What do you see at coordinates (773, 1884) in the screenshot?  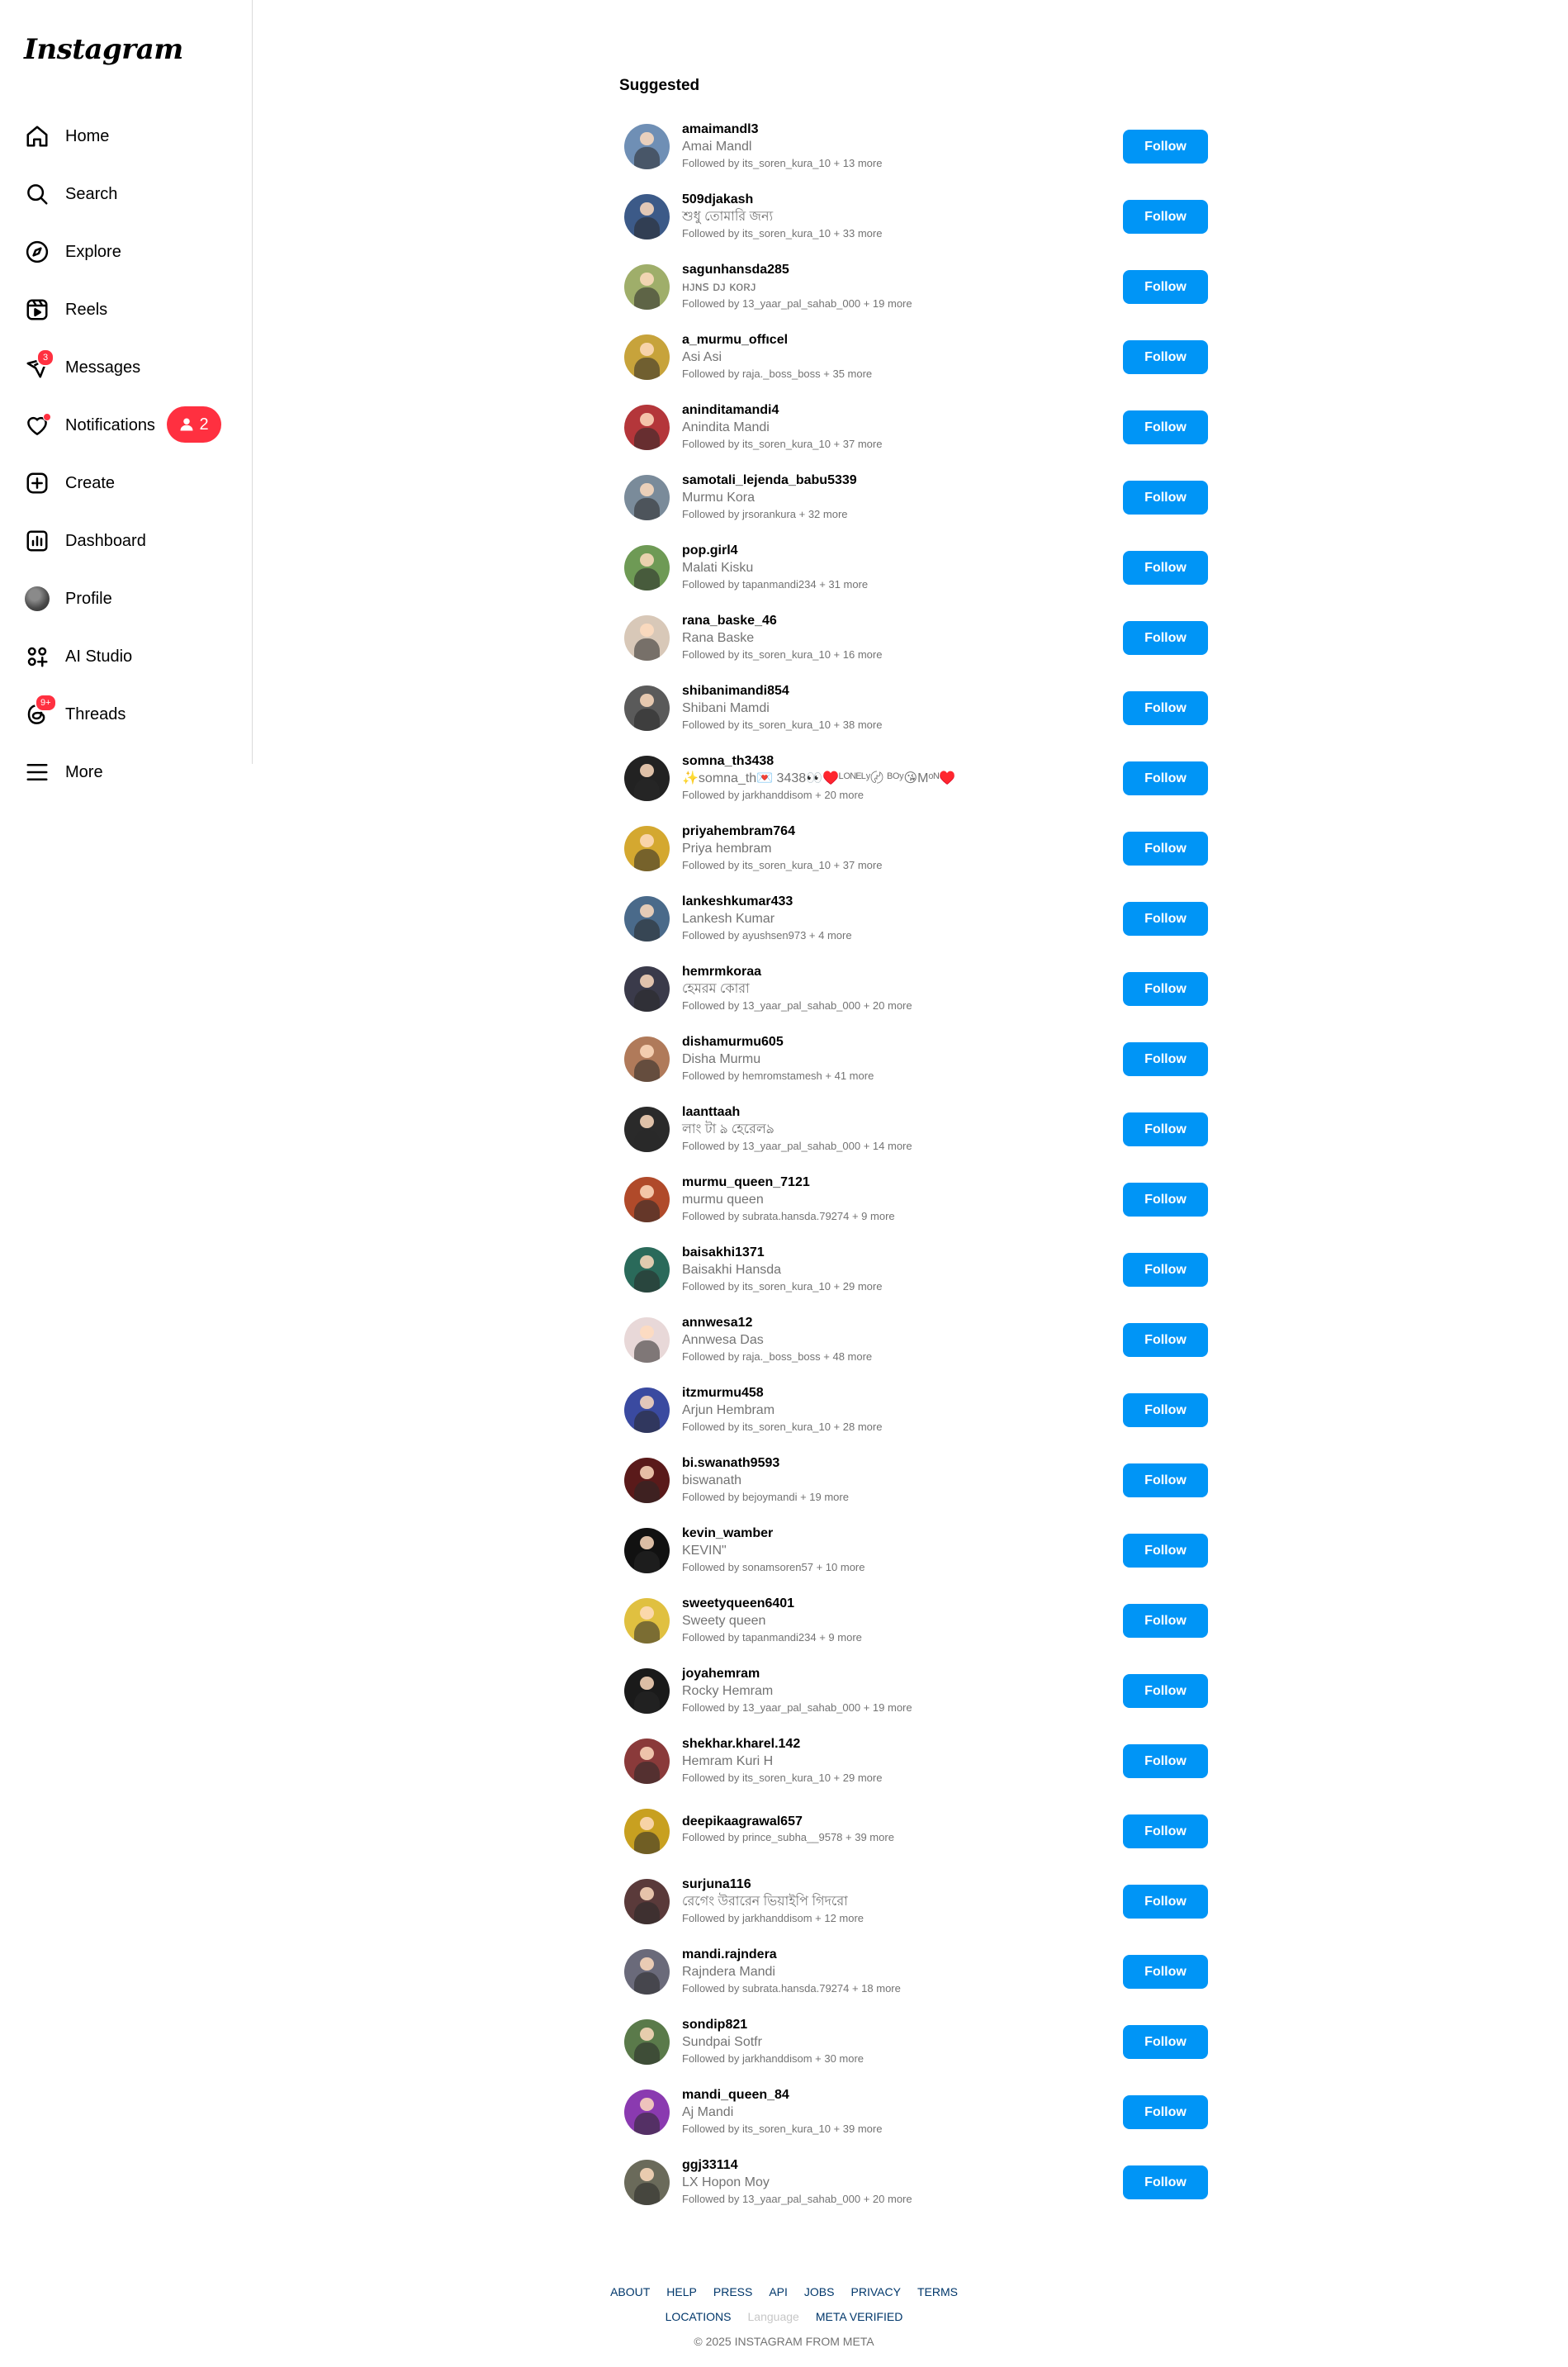 I see `username-link: surjuna116` at bounding box center [773, 1884].